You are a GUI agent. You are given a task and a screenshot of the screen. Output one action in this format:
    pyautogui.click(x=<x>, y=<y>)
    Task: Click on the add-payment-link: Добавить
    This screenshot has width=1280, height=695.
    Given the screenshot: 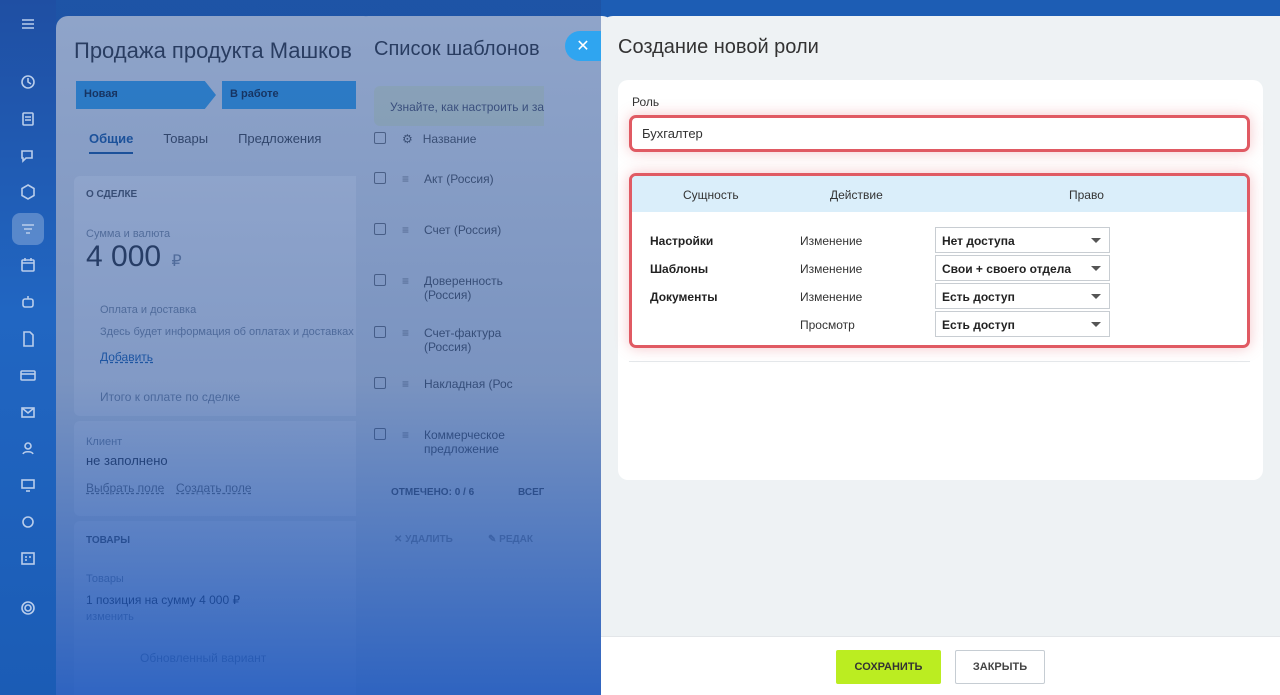 What is the action you would take?
    pyautogui.click(x=126, y=357)
    